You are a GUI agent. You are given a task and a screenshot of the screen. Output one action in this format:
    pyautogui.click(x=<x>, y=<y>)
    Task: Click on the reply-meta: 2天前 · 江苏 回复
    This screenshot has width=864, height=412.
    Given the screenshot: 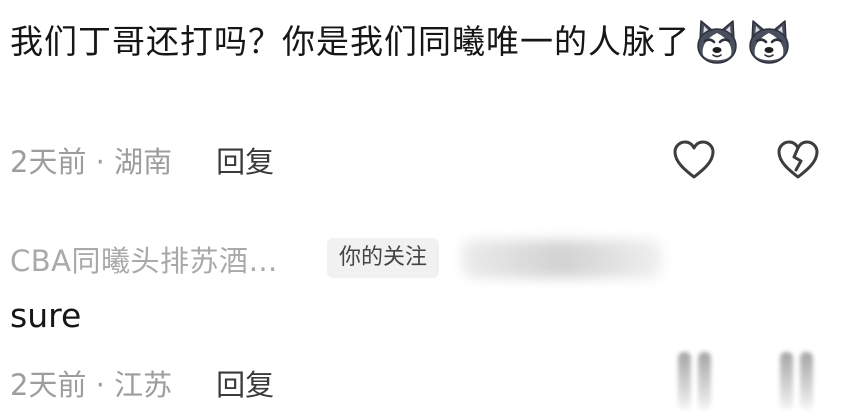 What is the action you would take?
    pyautogui.click(x=142, y=383)
    